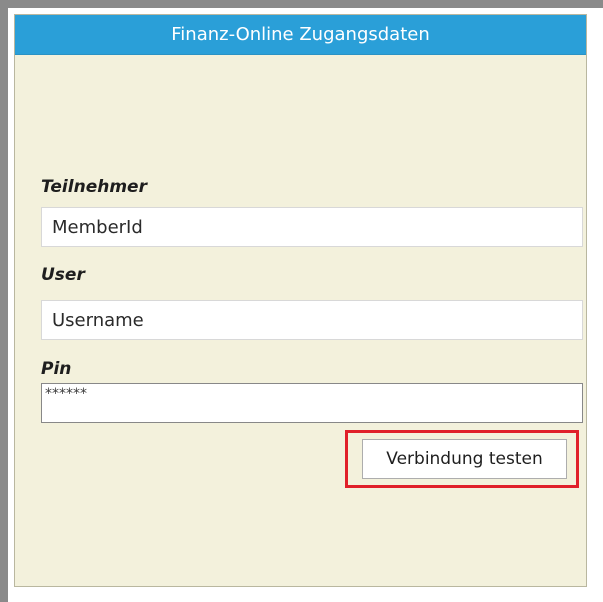  Describe the element at coordinates (312, 320) in the screenshot. I see `user-input: Username` at that location.